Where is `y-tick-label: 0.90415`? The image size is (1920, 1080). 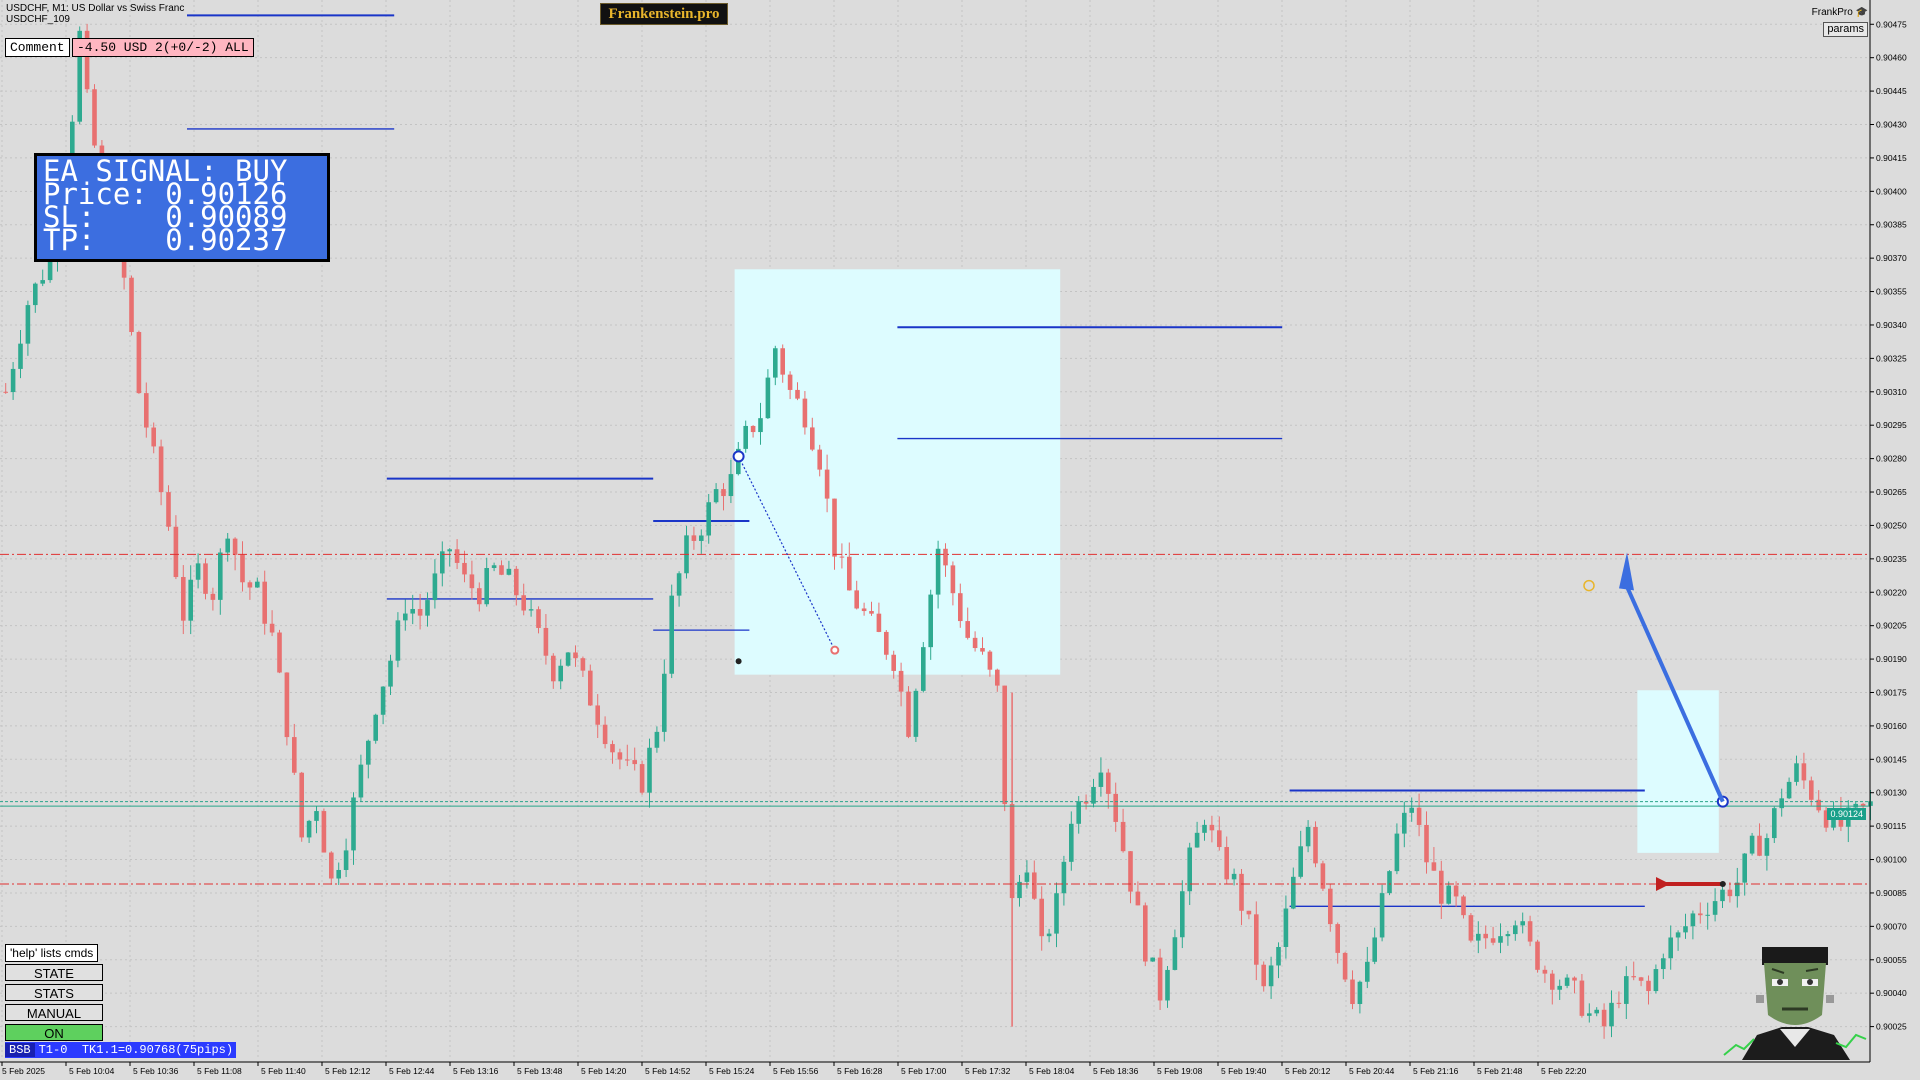 y-tick-label: 0.90415 is located at coordinates (1891, 158).